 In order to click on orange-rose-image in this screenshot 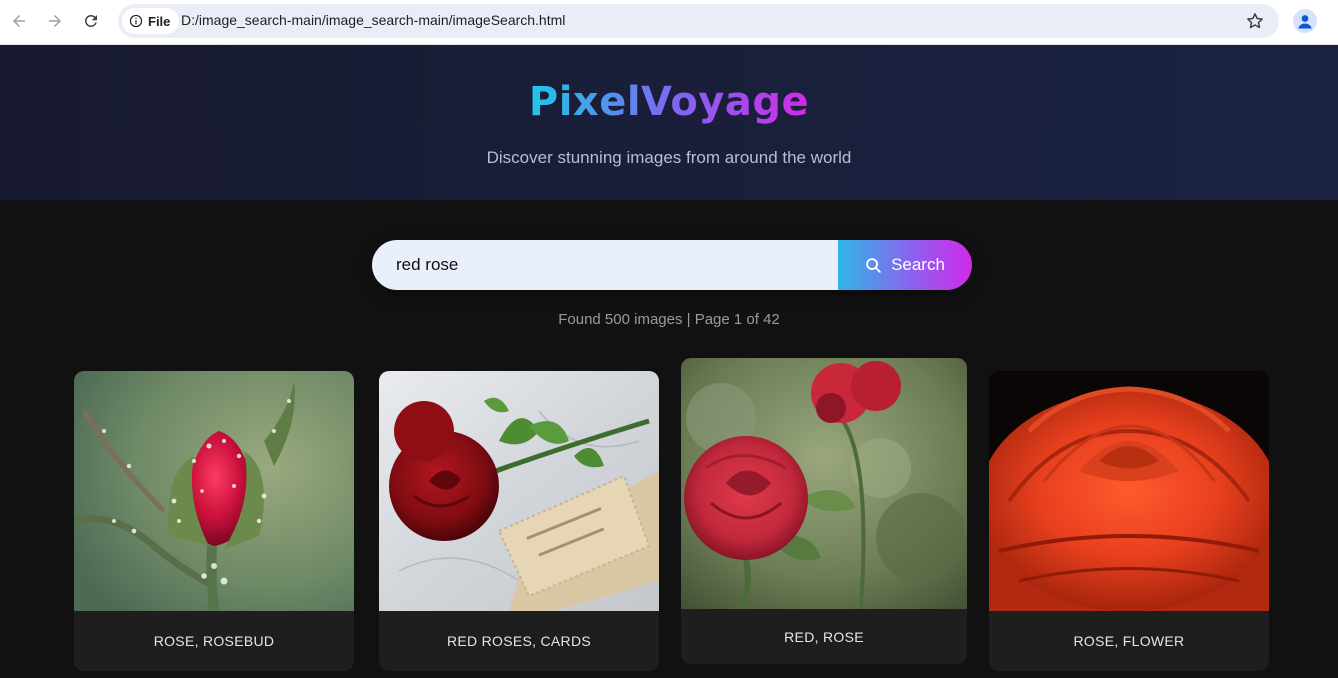, I will do `click(1129, 491)`.